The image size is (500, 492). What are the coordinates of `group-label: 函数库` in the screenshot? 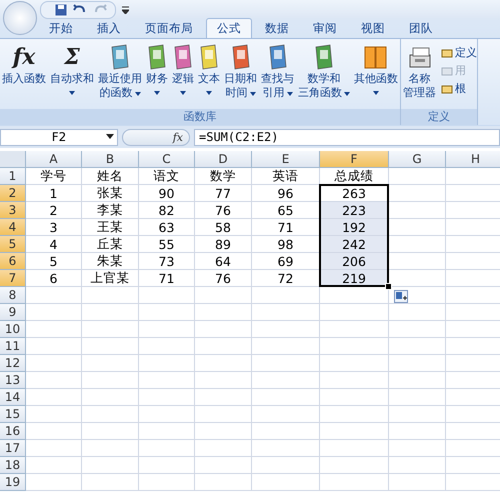 It's located at (200, 117).